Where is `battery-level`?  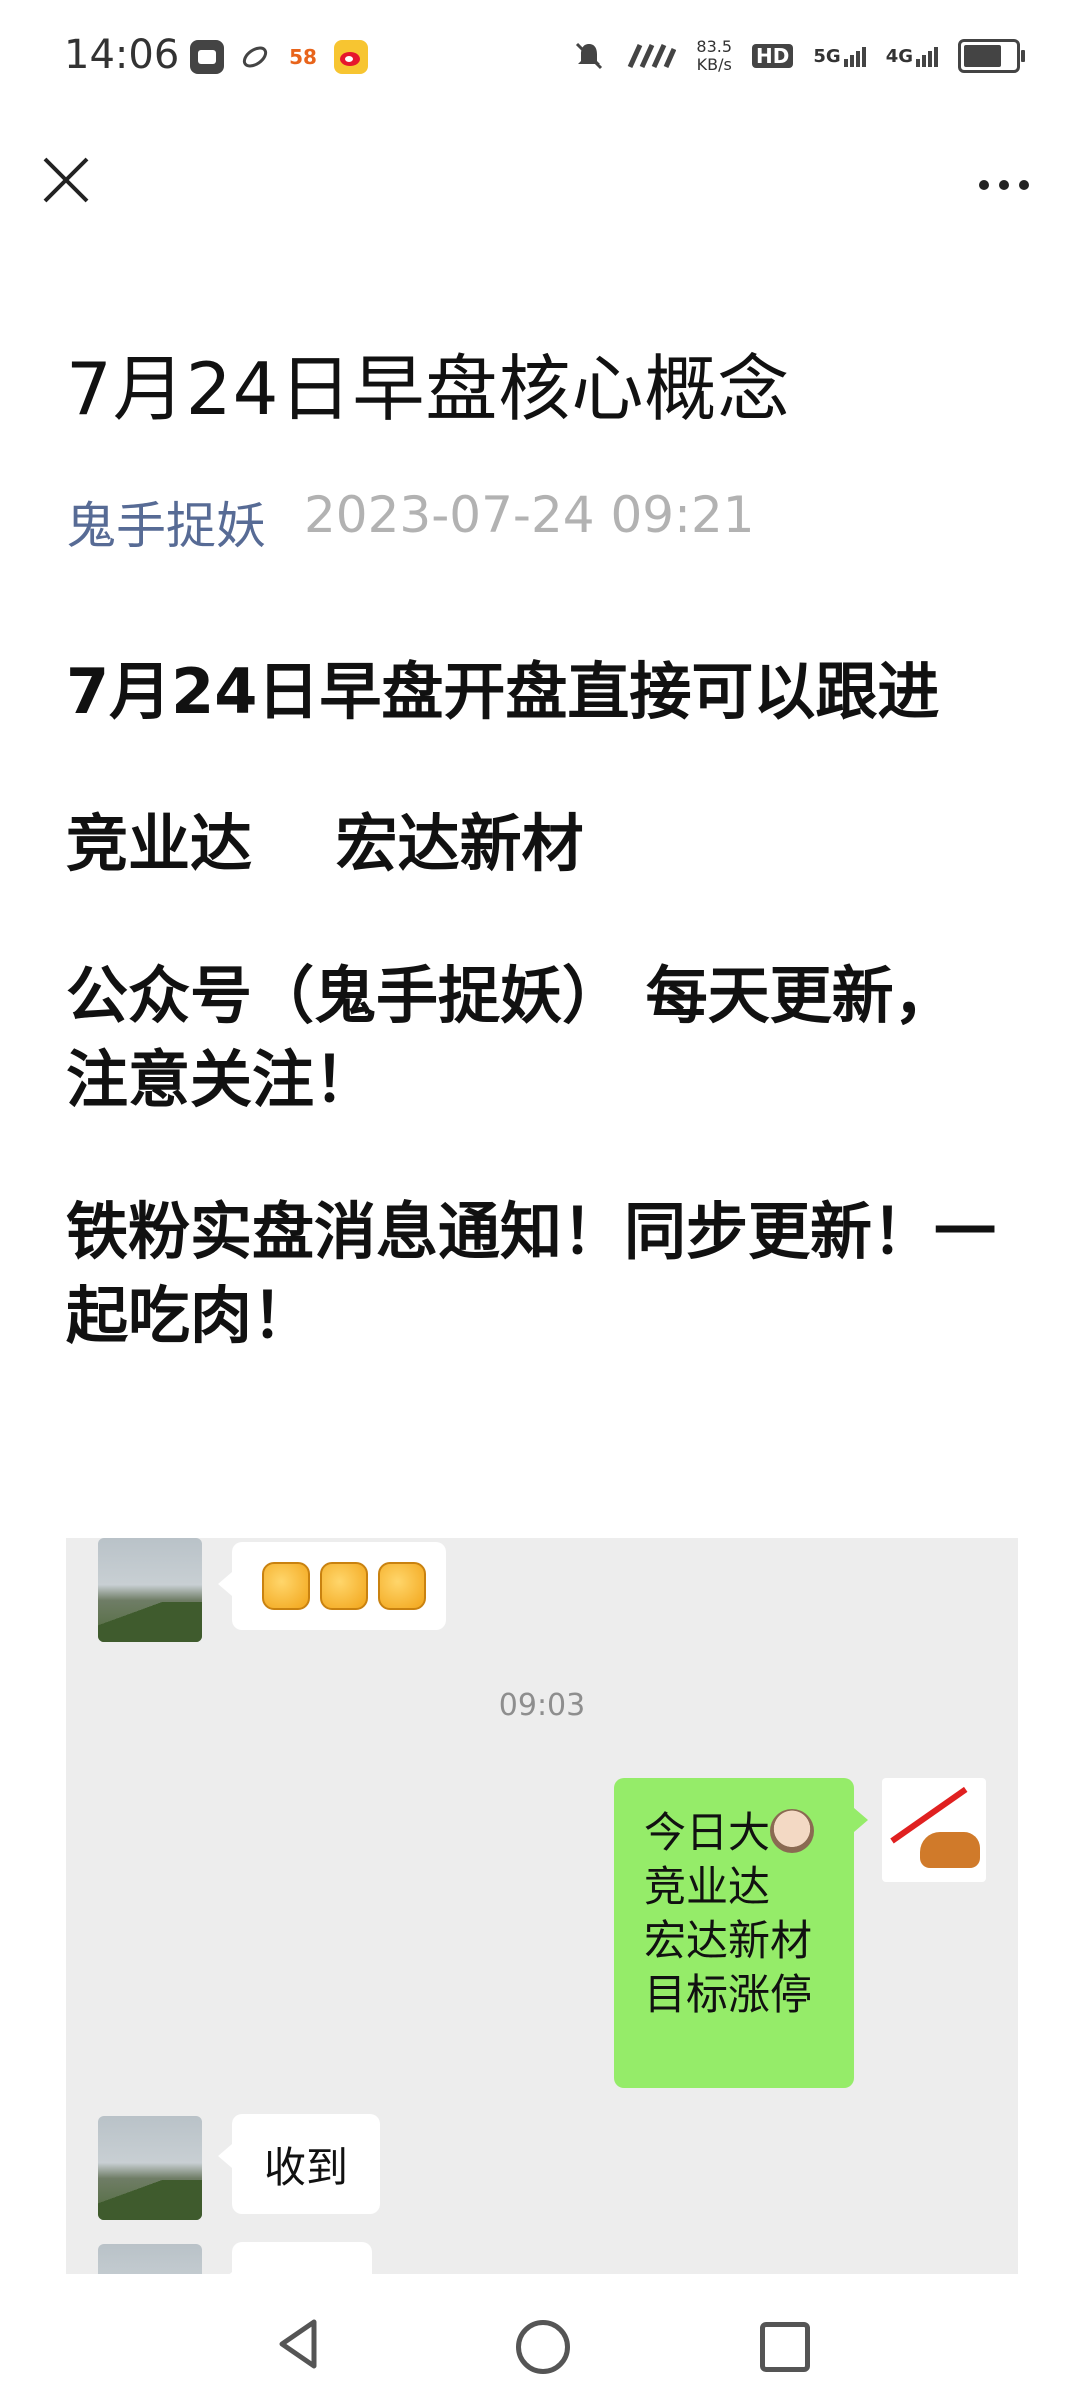 battery-level is located at coordinates (983, 56).